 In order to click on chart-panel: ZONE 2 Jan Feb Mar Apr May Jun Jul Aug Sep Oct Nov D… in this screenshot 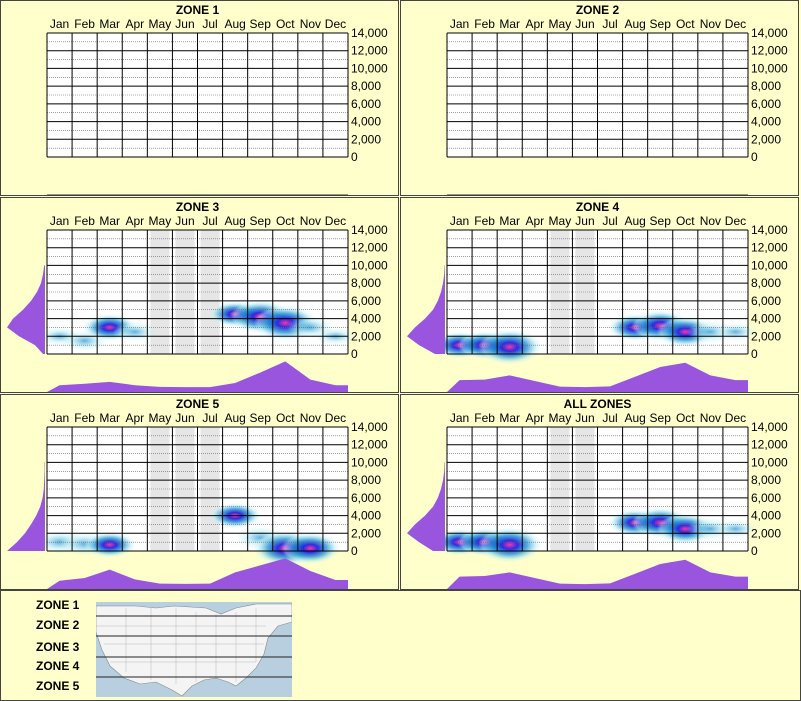, I will do `click(599, 98)`.